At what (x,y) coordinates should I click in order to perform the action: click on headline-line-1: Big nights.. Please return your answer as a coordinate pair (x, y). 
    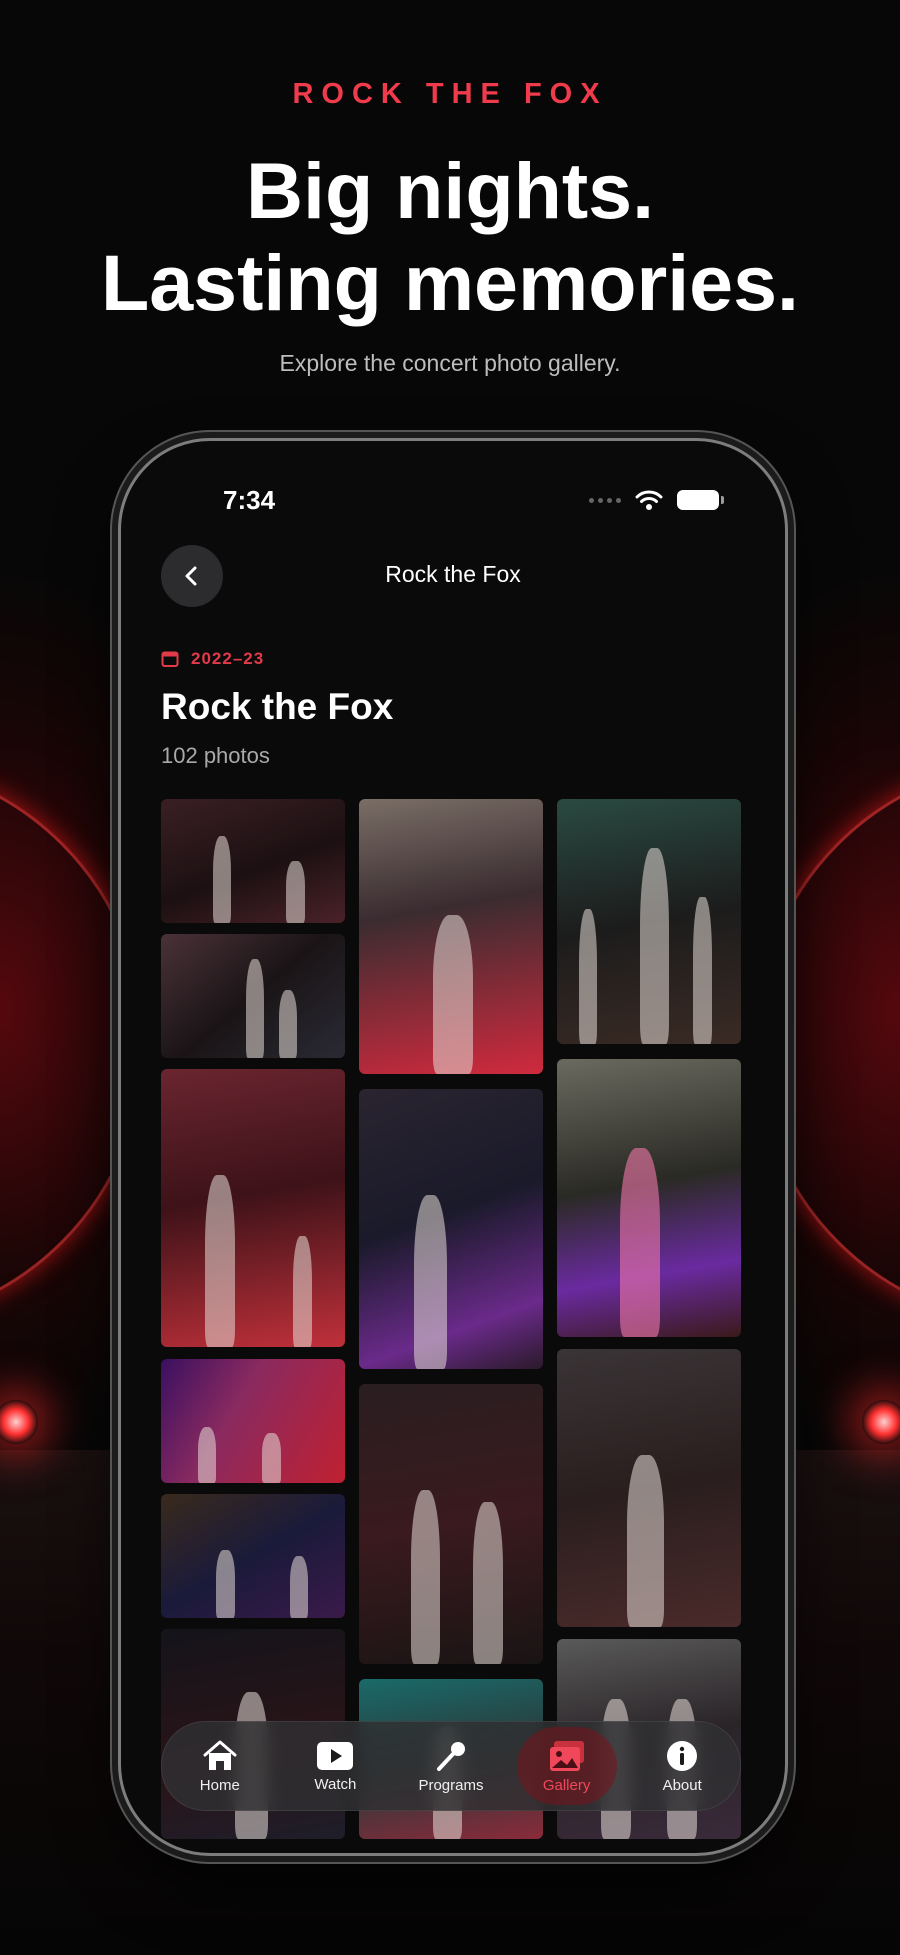
    Looking at the image, I should click on (450, 190).